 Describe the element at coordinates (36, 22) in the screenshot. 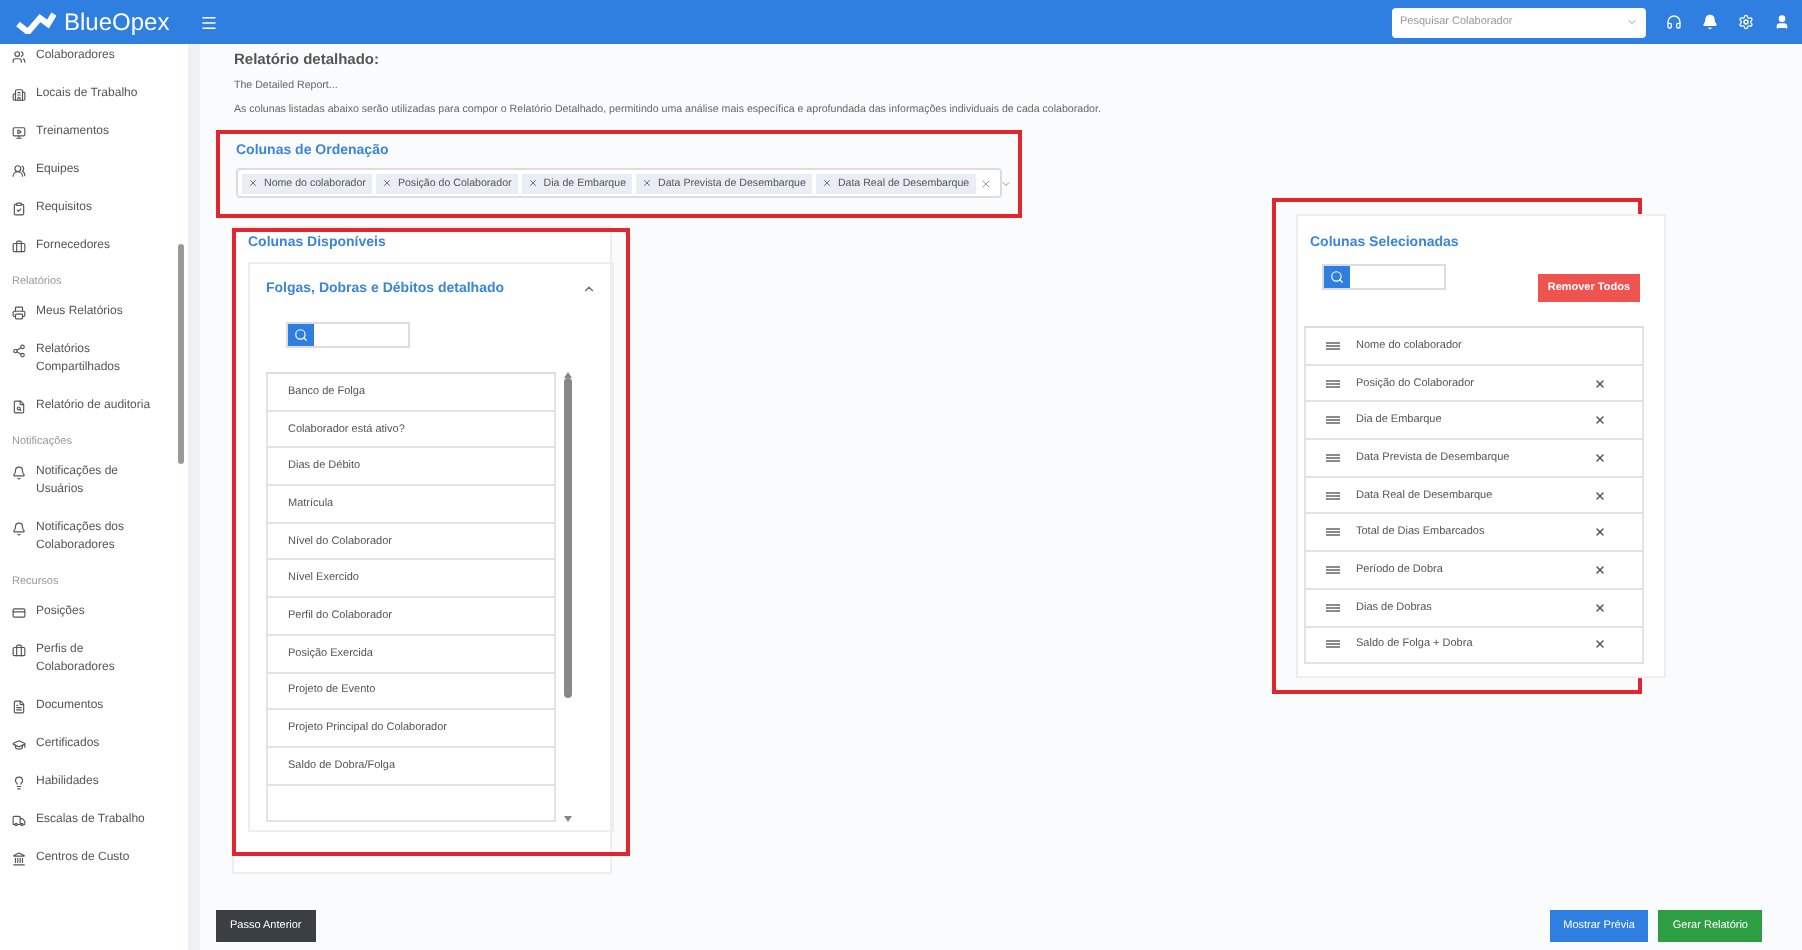

I see `logo-icon` at that location.